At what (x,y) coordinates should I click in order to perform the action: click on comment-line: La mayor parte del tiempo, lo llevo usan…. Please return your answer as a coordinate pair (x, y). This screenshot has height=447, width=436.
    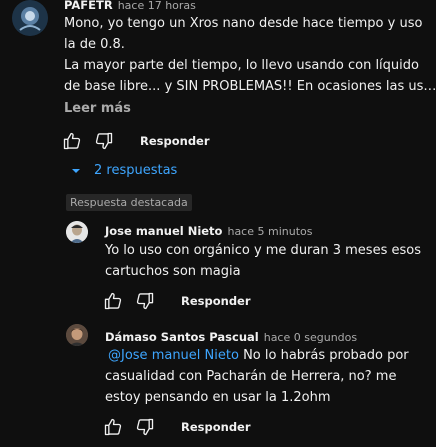
    Looking at the image, I should click on (241, 65).